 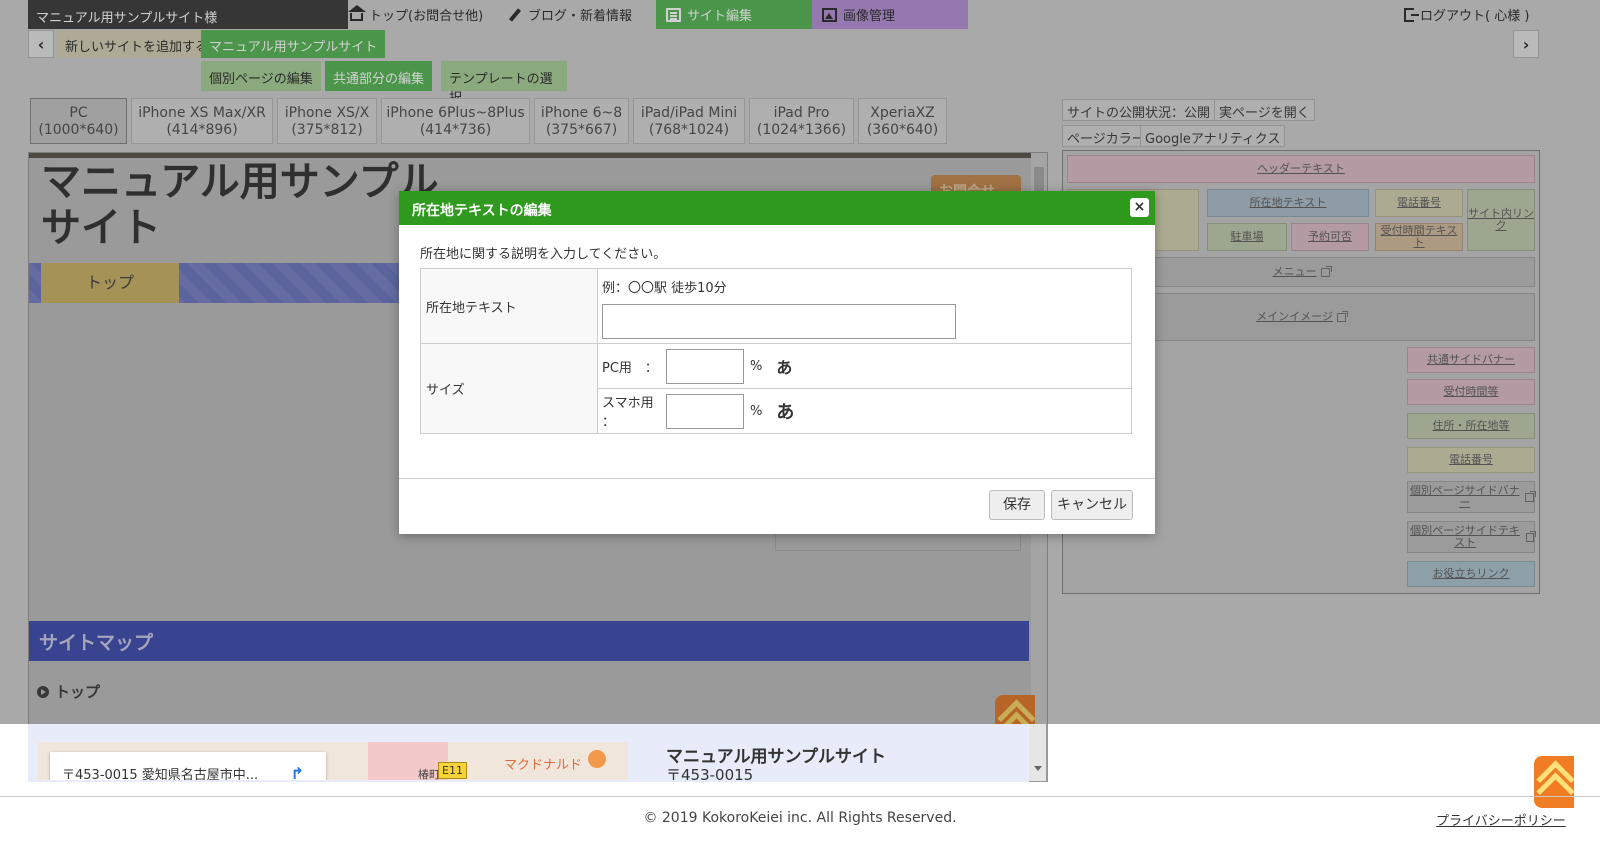 I want to click on preview-info-name: マニュアル用サンプルサイト, so click(x=776, y=757).